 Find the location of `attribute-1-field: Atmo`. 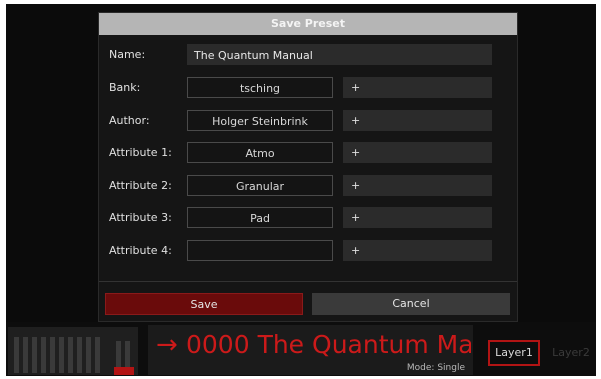

attribute-1-field: Atmo is located at coordinates (260, 152).